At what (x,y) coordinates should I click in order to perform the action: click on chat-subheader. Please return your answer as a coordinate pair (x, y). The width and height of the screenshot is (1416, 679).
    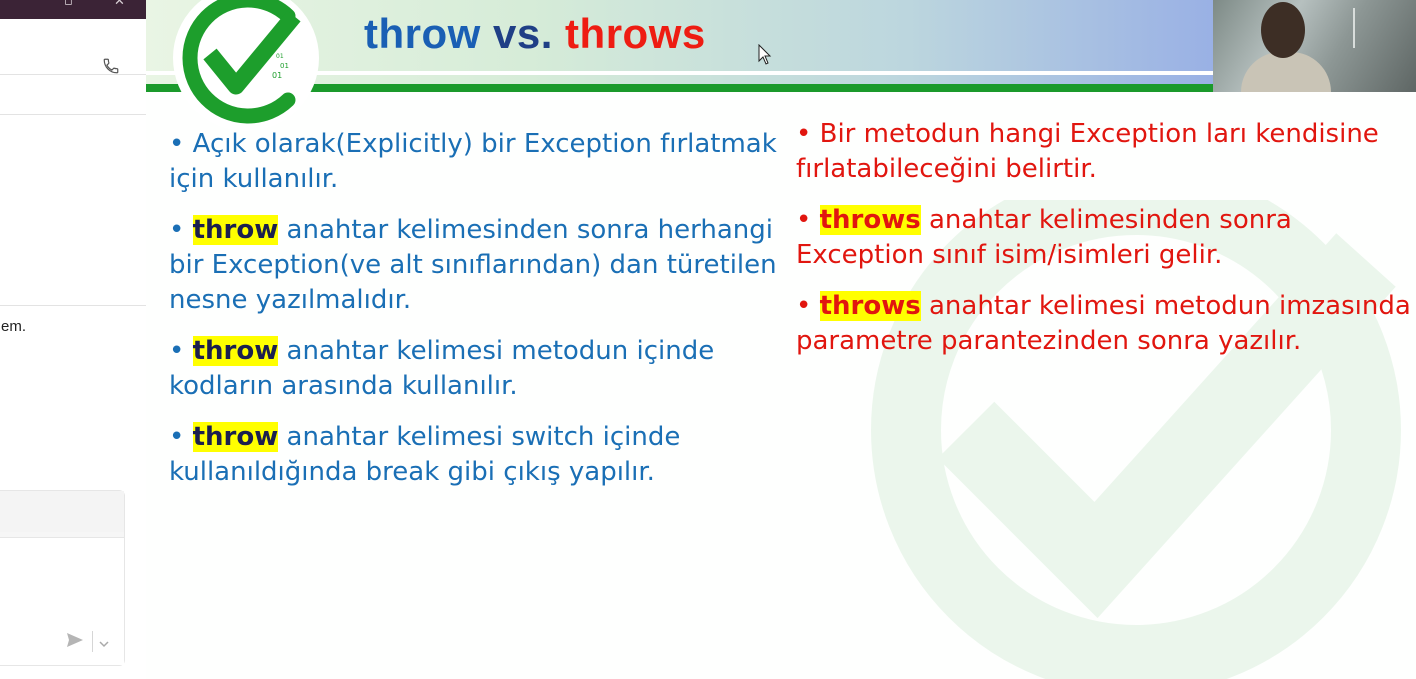
    Looking at the image, I should click on (73, 95).